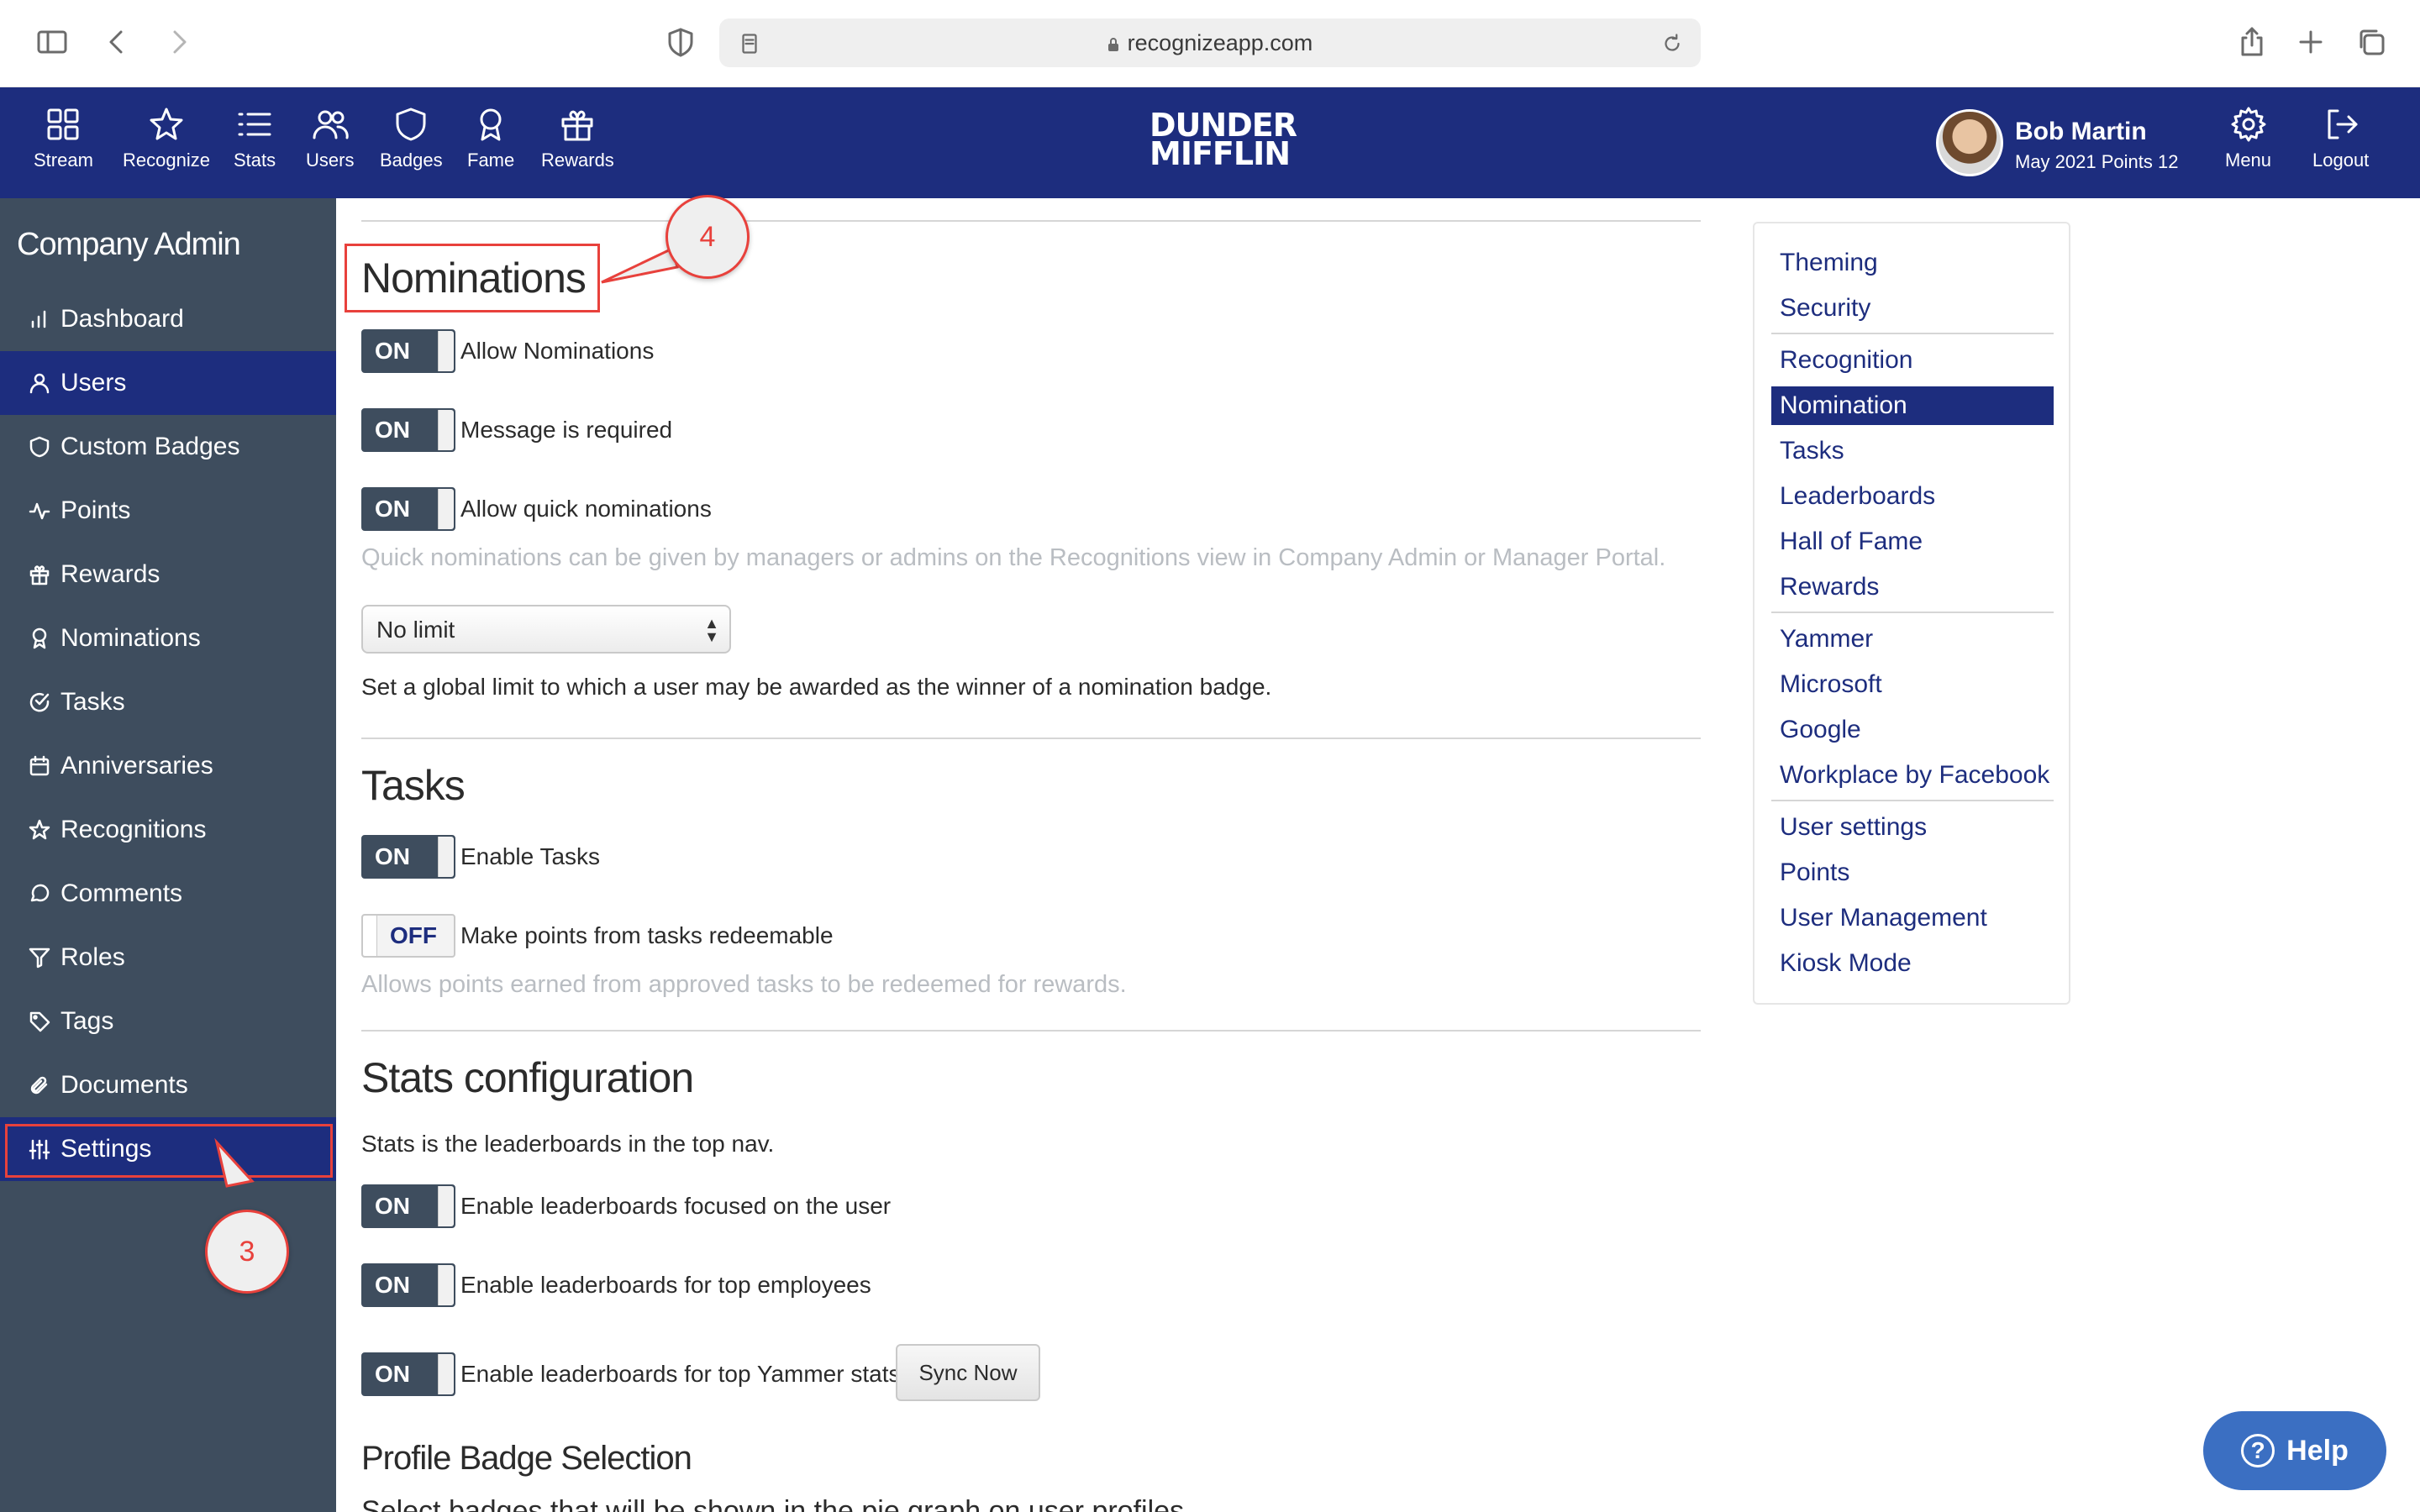  I want to click on tasks-redeemable-label: Make points from tasks redeemable, so click(647, 935).